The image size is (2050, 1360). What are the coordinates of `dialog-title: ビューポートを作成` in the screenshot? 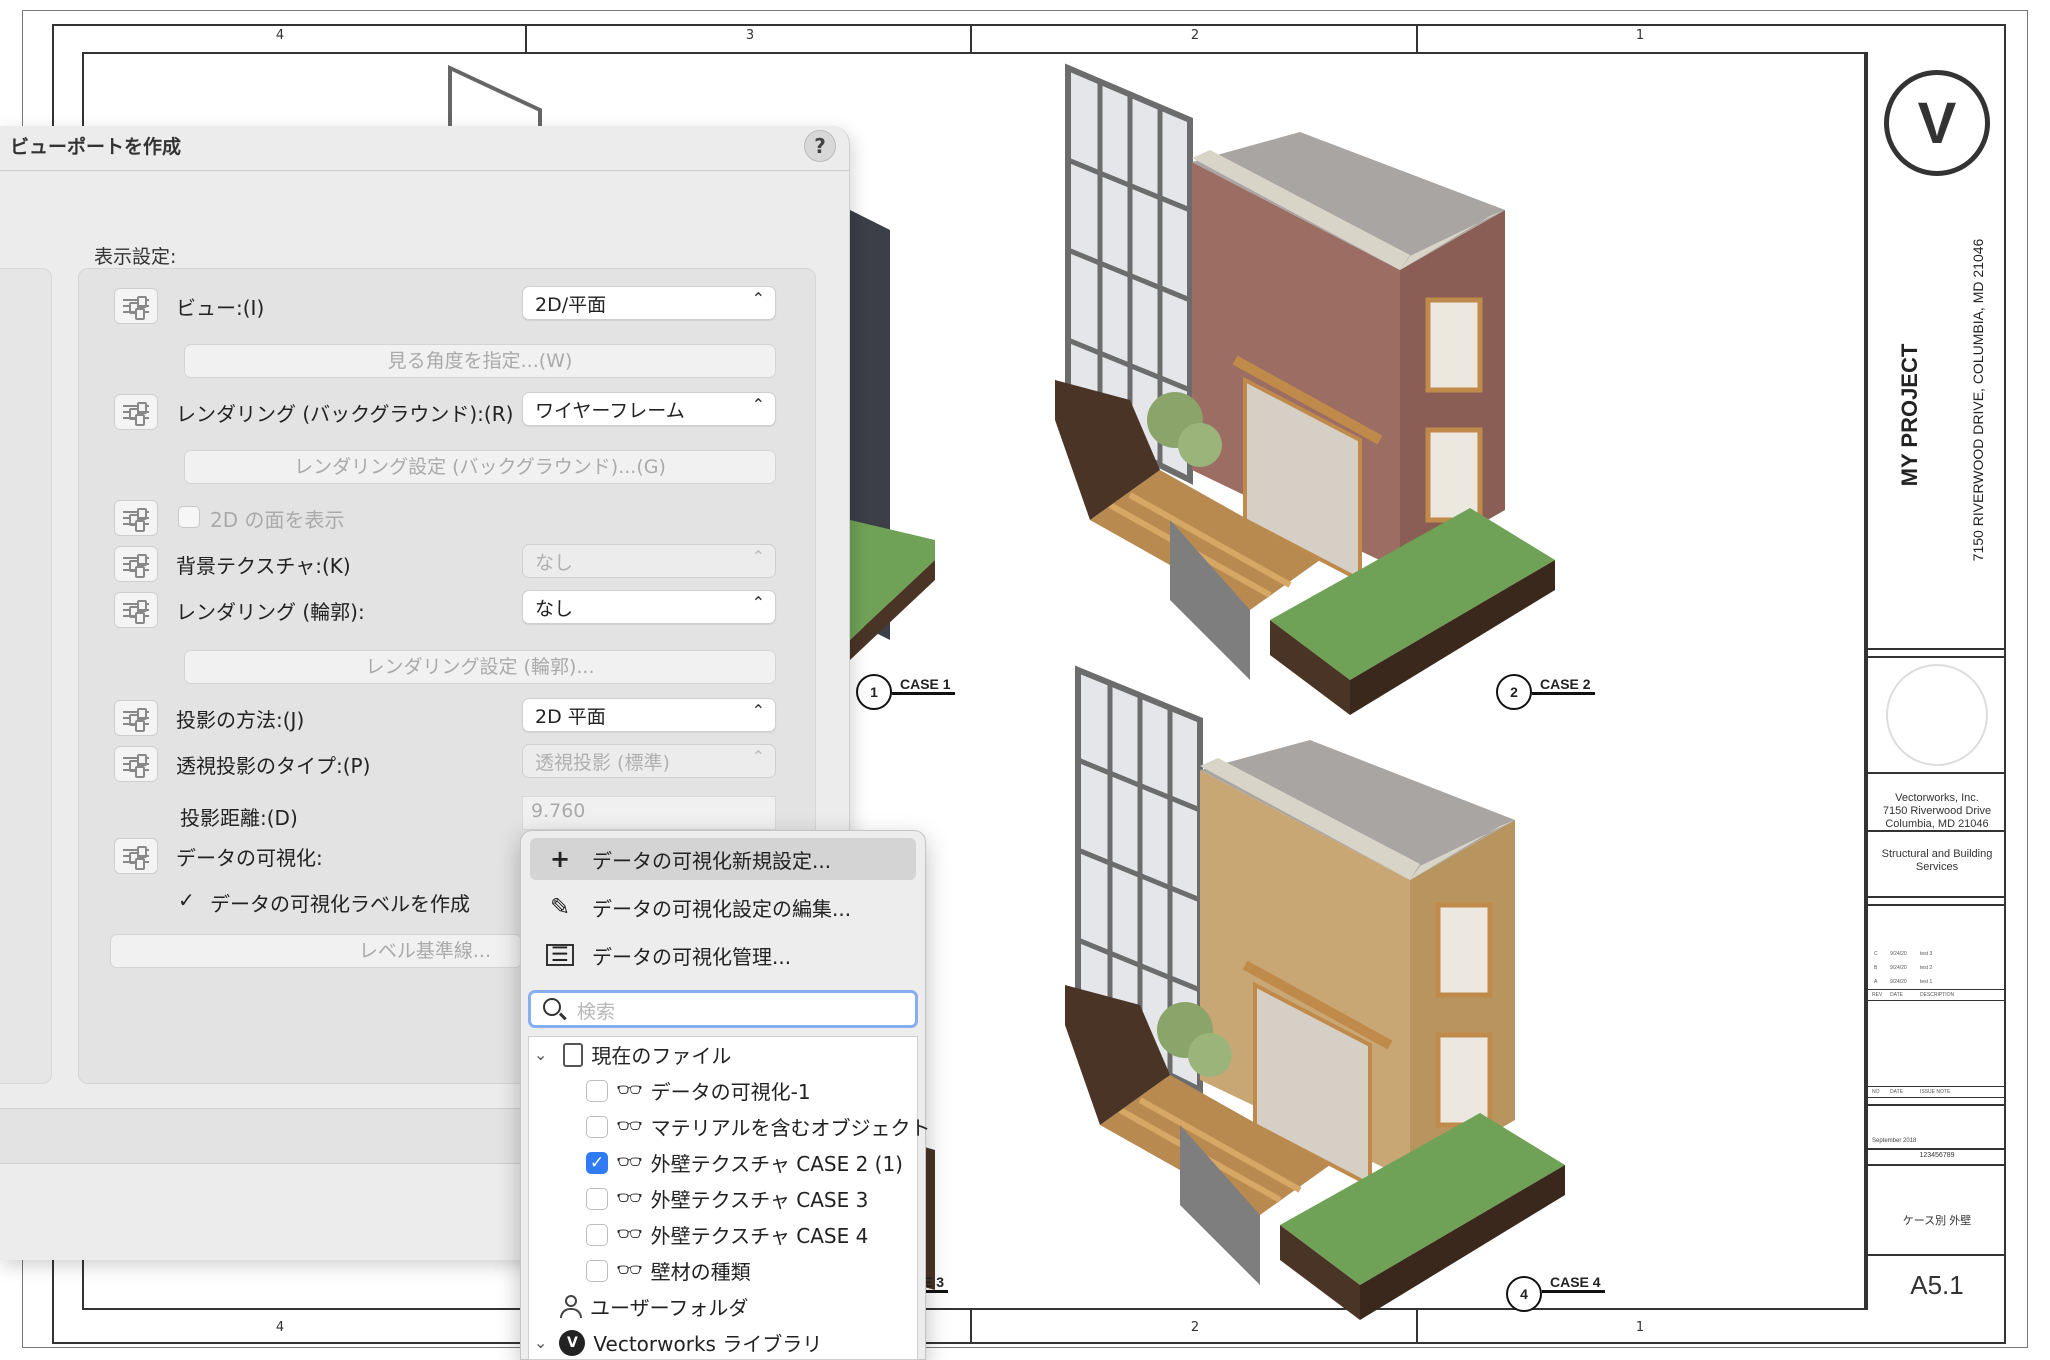 It's located at (96, 147).